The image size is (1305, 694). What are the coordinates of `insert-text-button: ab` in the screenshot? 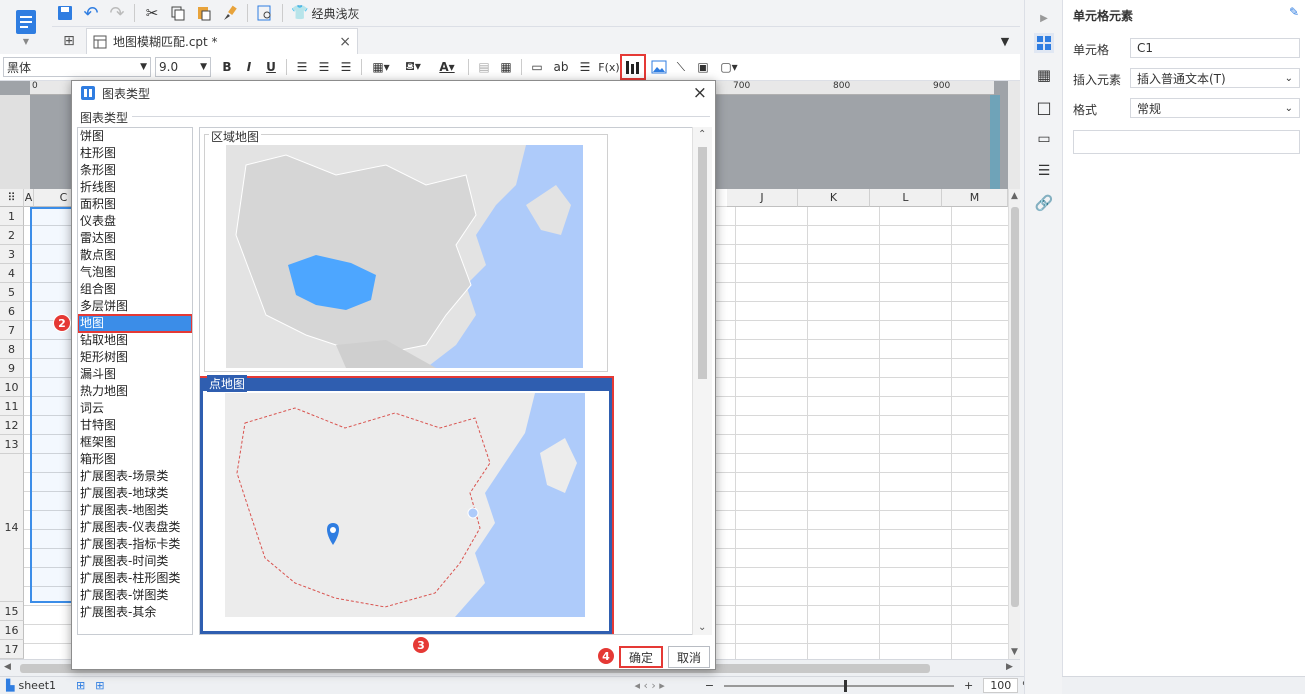 It's located at (561, 67).